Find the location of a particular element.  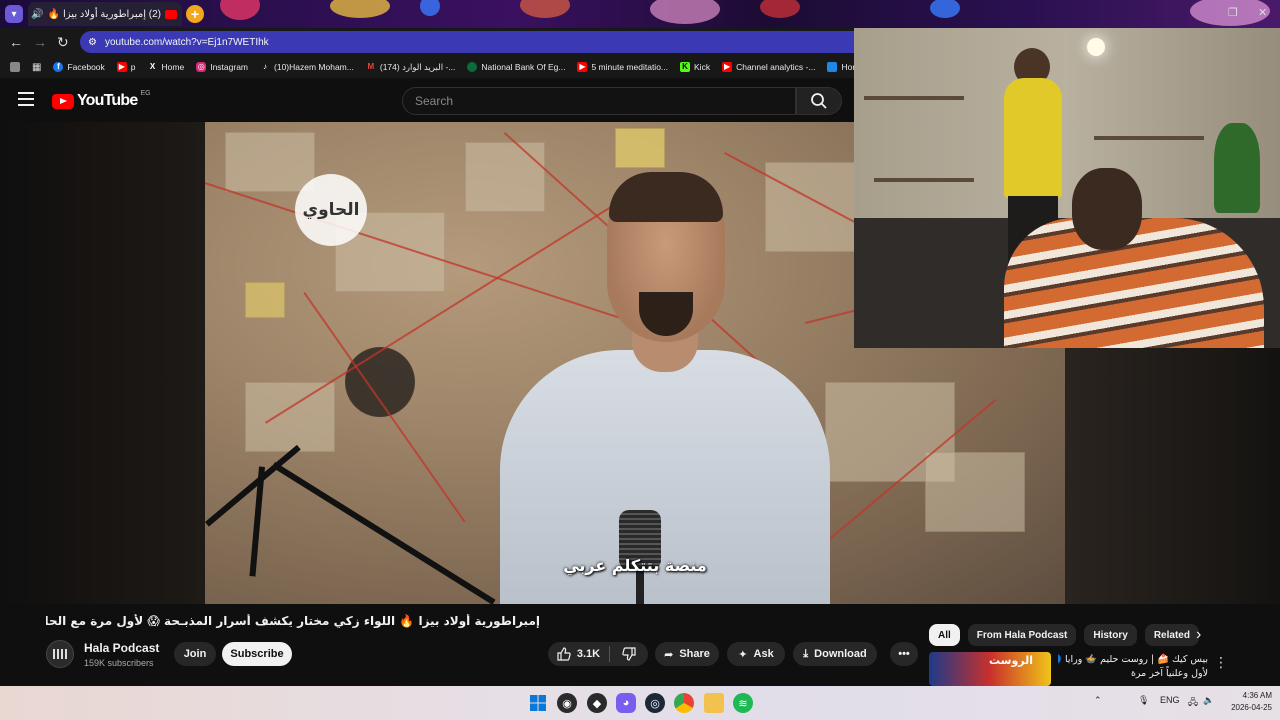

like-count: 3.1K is located at coordinates (588, 654).